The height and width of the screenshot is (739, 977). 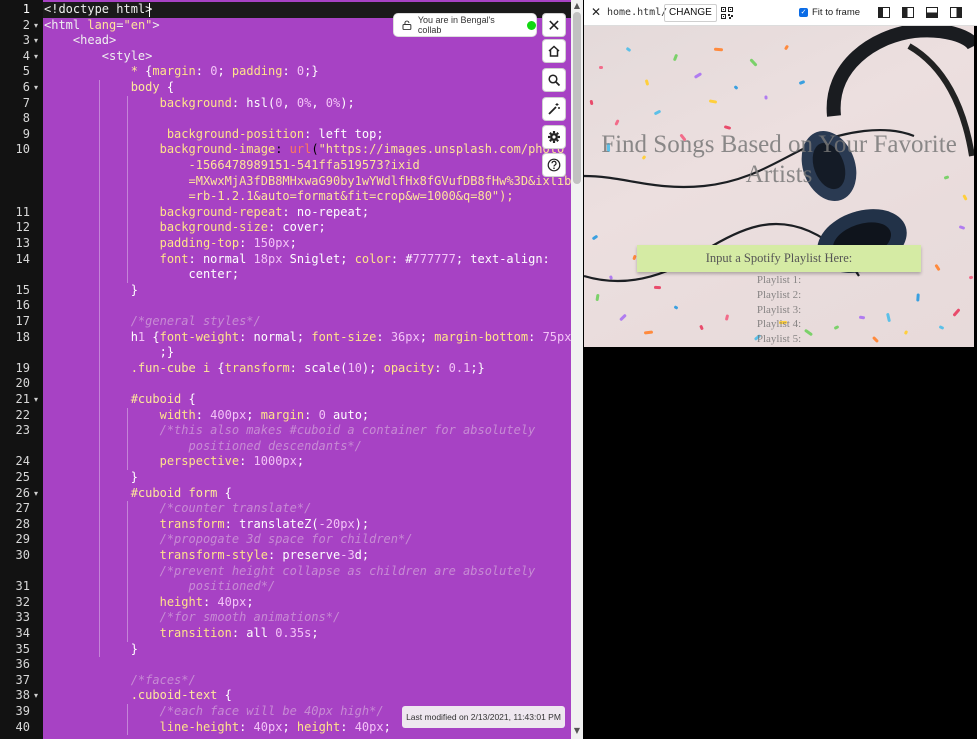 I want to click on code-line: transition: all 0.35s;, so click(x=181, y=634).